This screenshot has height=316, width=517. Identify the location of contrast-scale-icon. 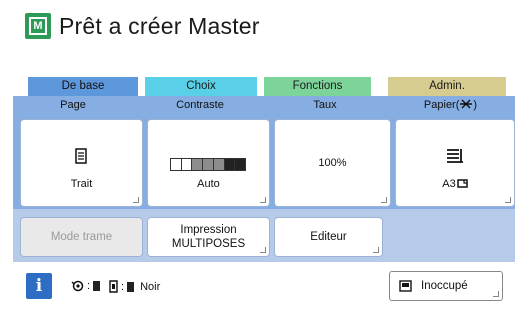
(208, 164).